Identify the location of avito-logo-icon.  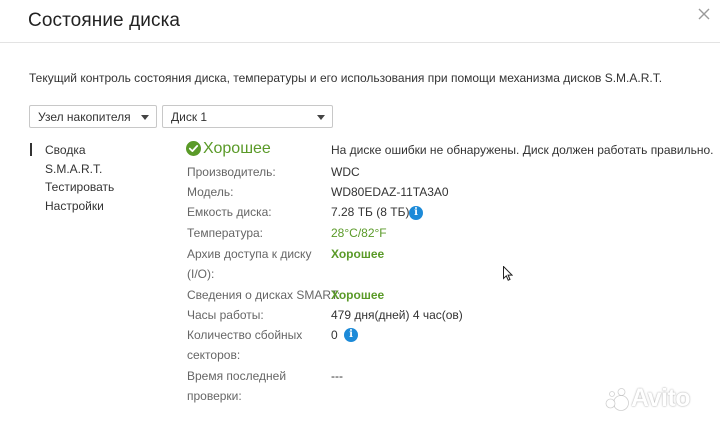
(617, 399).